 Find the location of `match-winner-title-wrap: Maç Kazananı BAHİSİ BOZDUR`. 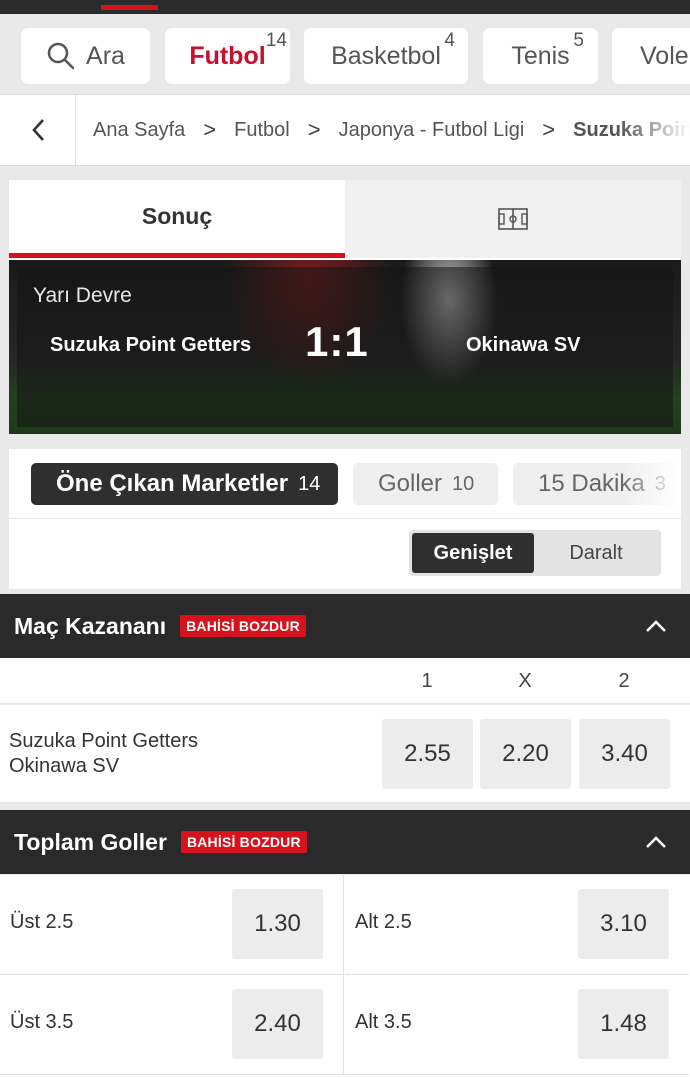

match-winner-title-wrap: Maç Kazananı BAHİSİ BOZDUR is located at coordinates (160, 626).